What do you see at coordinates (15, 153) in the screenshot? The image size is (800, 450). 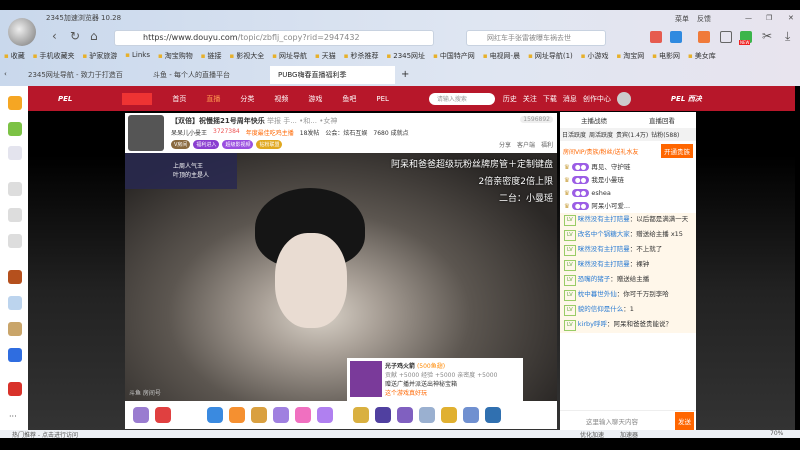 I see `calendar-icon` at bounding box center [15, 153].